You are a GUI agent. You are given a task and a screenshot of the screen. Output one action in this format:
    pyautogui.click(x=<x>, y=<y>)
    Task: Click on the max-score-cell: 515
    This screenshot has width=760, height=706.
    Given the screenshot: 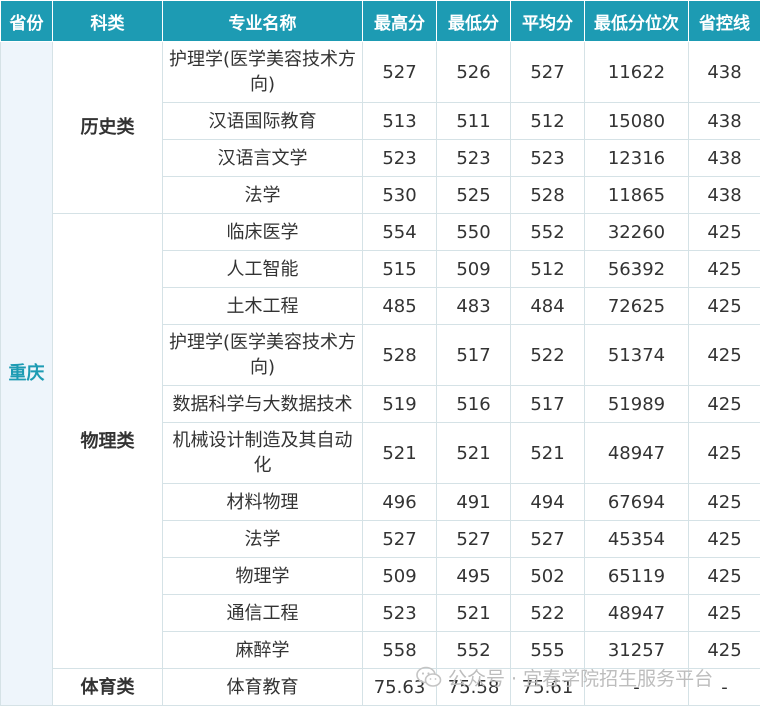 What is the action you would take?
    pyautogui.click(x=399, y=269)
    